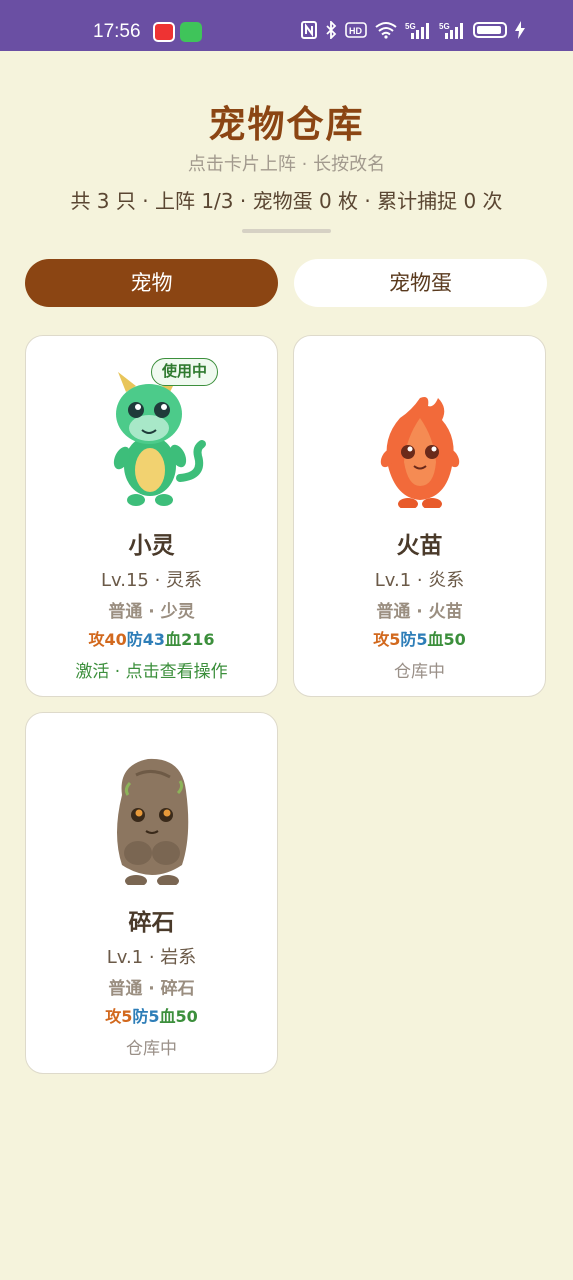  Describe the element at coordinates (191, 32) in the screenshot. I see `messages-app-icon` at that location.